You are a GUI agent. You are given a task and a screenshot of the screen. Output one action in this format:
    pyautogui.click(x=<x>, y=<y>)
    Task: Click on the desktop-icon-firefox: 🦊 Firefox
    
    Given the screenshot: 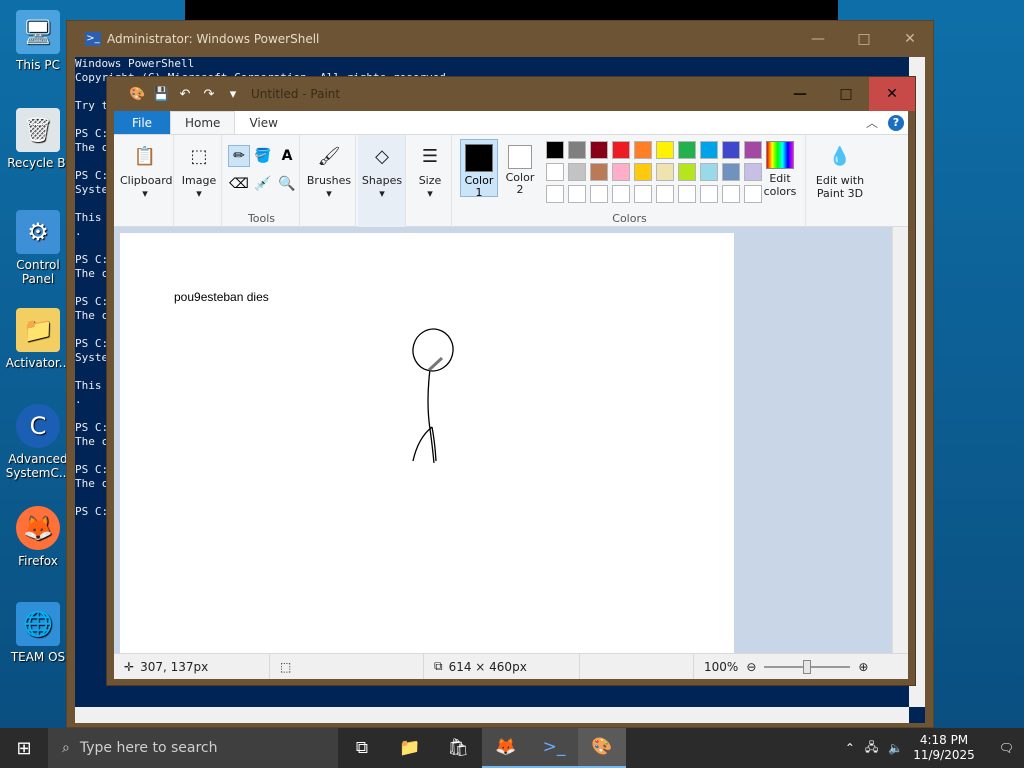 What is the action you would take?
    pyautogui.click(x=38, y=537)
    